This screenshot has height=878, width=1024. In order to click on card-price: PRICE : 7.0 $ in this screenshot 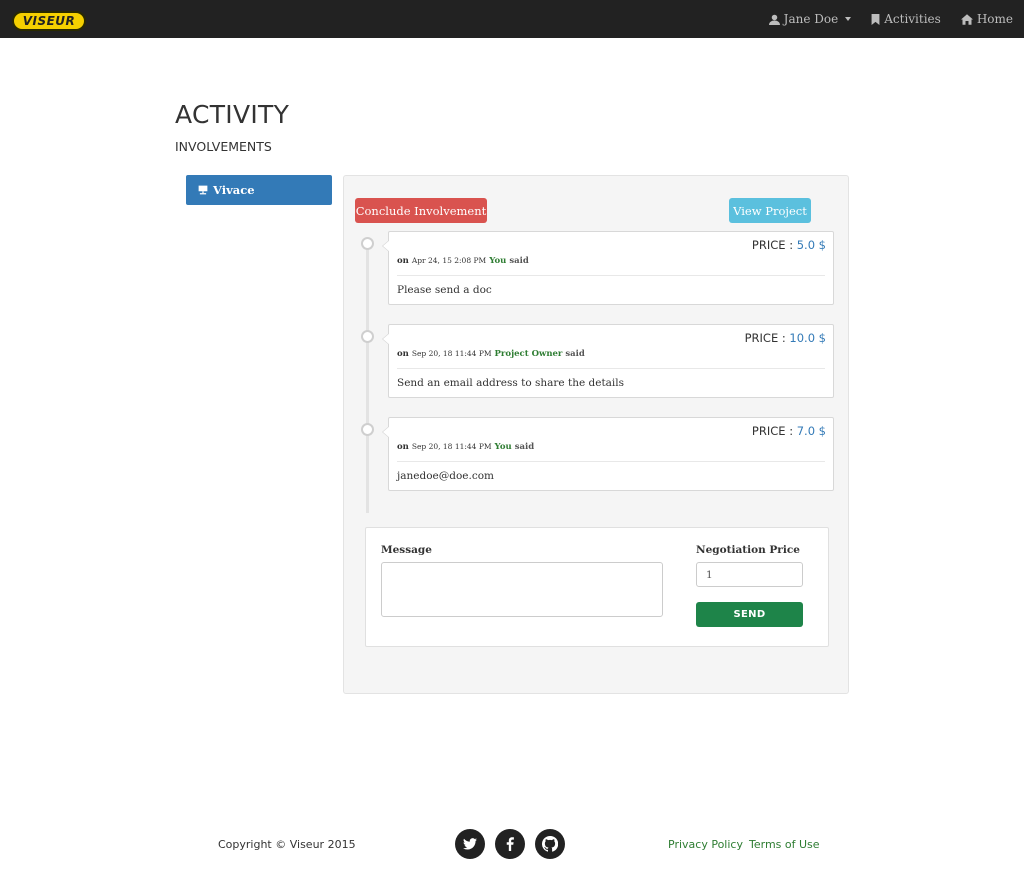, I will do `click(789, 431)`.